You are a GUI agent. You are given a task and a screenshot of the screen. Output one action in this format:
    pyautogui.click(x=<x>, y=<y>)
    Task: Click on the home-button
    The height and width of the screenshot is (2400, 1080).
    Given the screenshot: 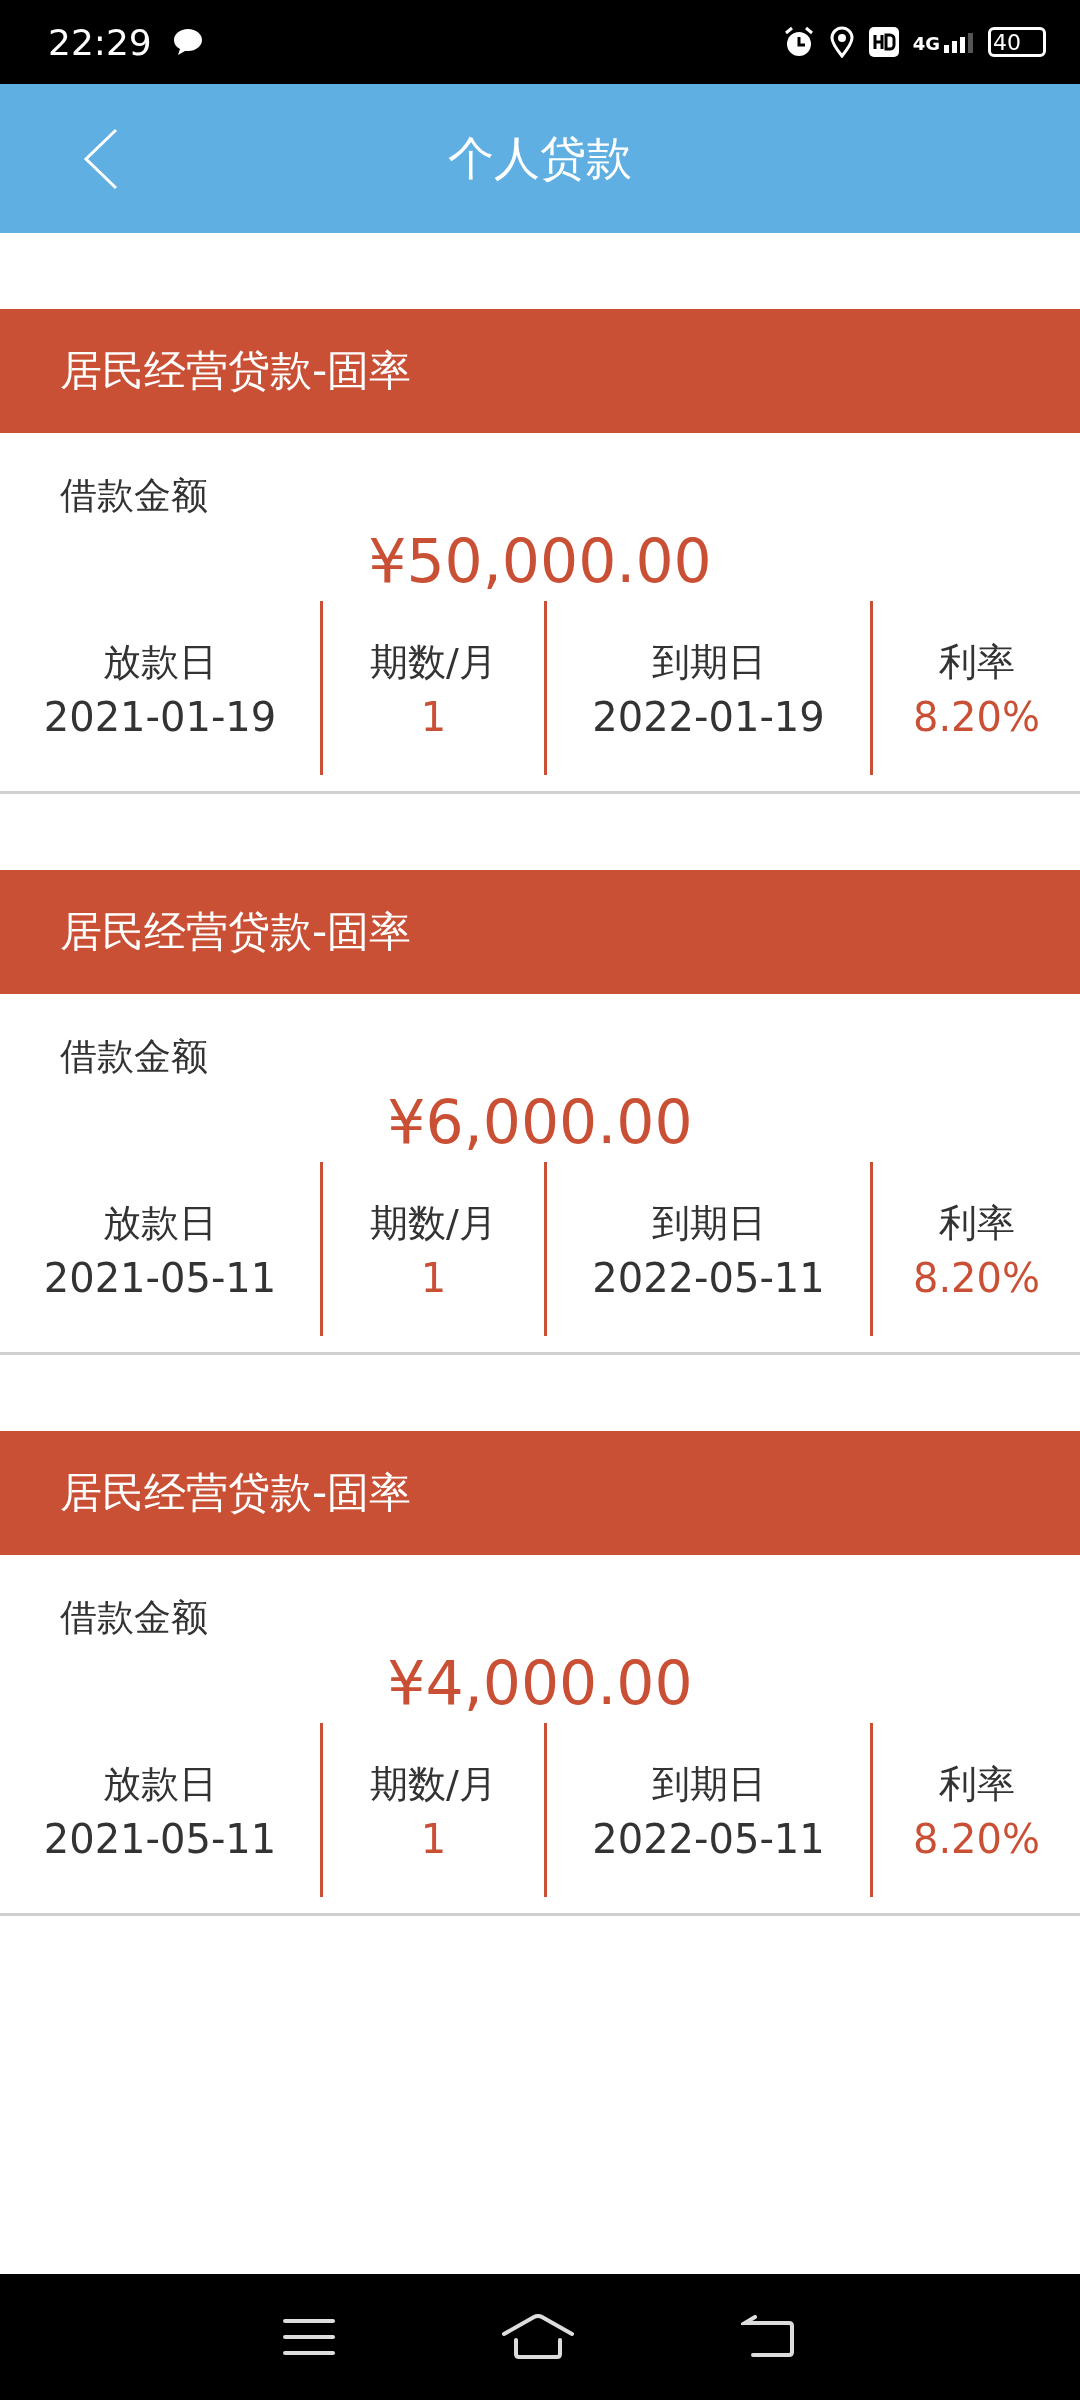 What is the action you would take?
    pyautogui.click(x=538, y=2337)
    